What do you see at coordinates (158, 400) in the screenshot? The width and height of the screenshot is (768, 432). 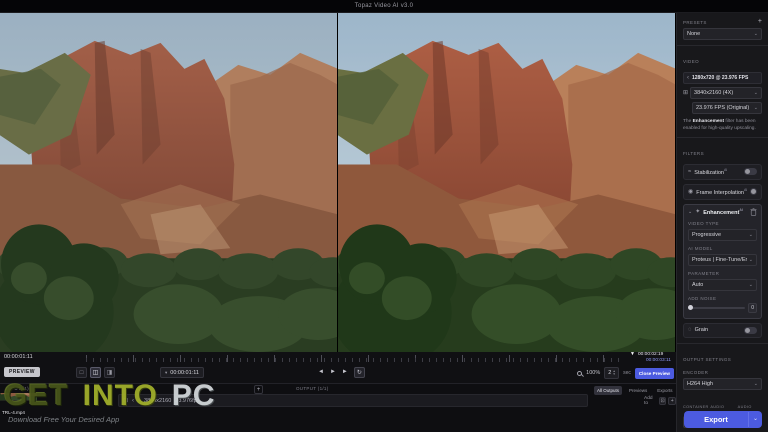 I see `output-resolution: 3840x2160` at bounding box center [158, 400].